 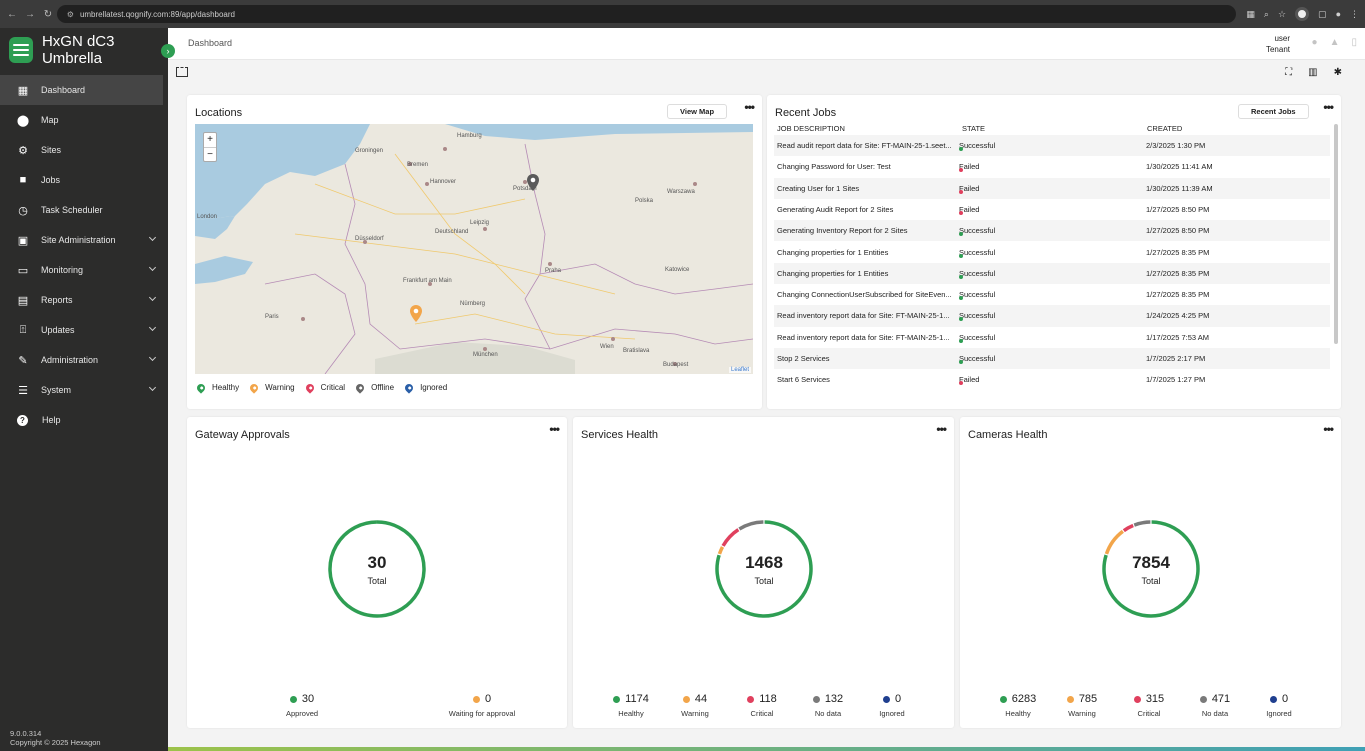 I want to click on sidebar-item-updates: ⍐ Updates, so click(x=84, y=330).